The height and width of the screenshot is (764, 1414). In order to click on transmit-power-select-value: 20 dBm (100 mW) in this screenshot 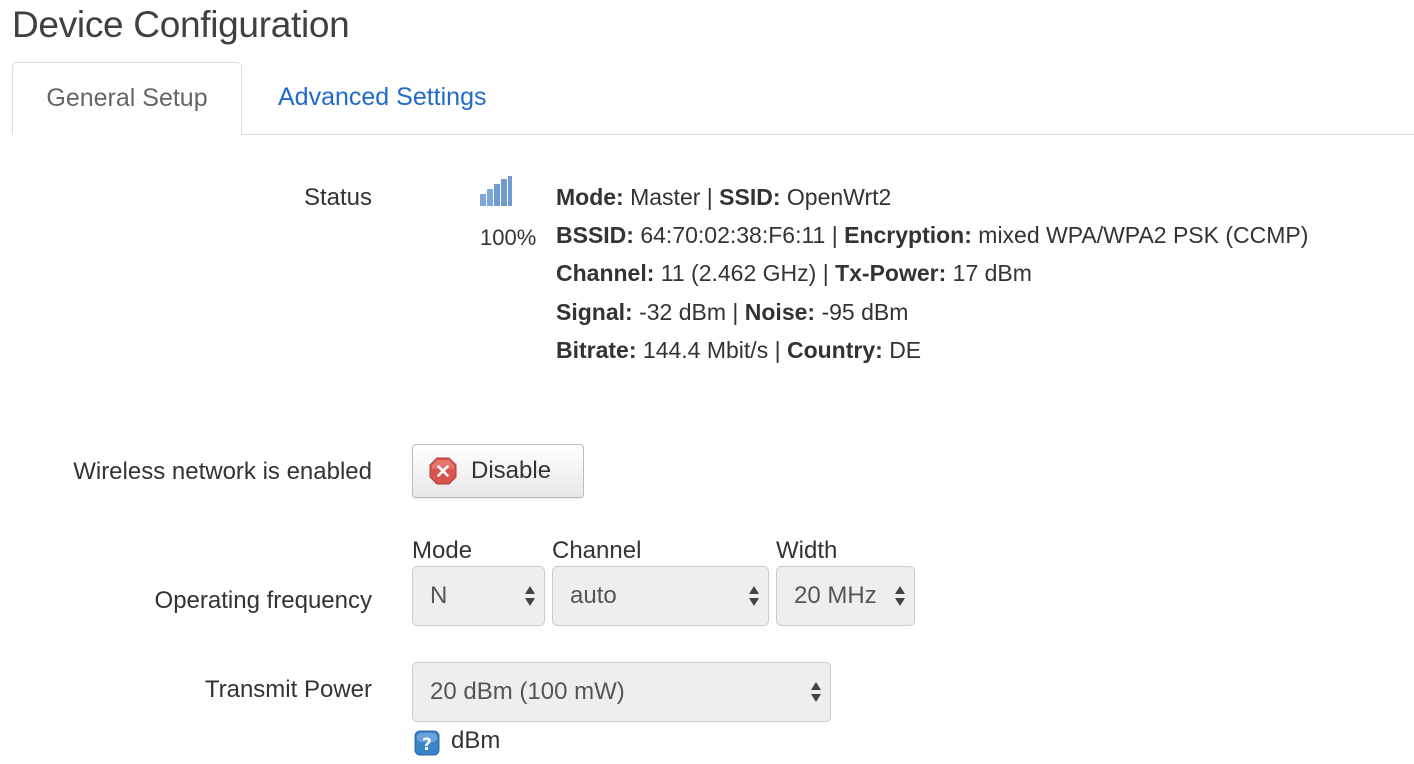, I will do `click(527, 691)`.